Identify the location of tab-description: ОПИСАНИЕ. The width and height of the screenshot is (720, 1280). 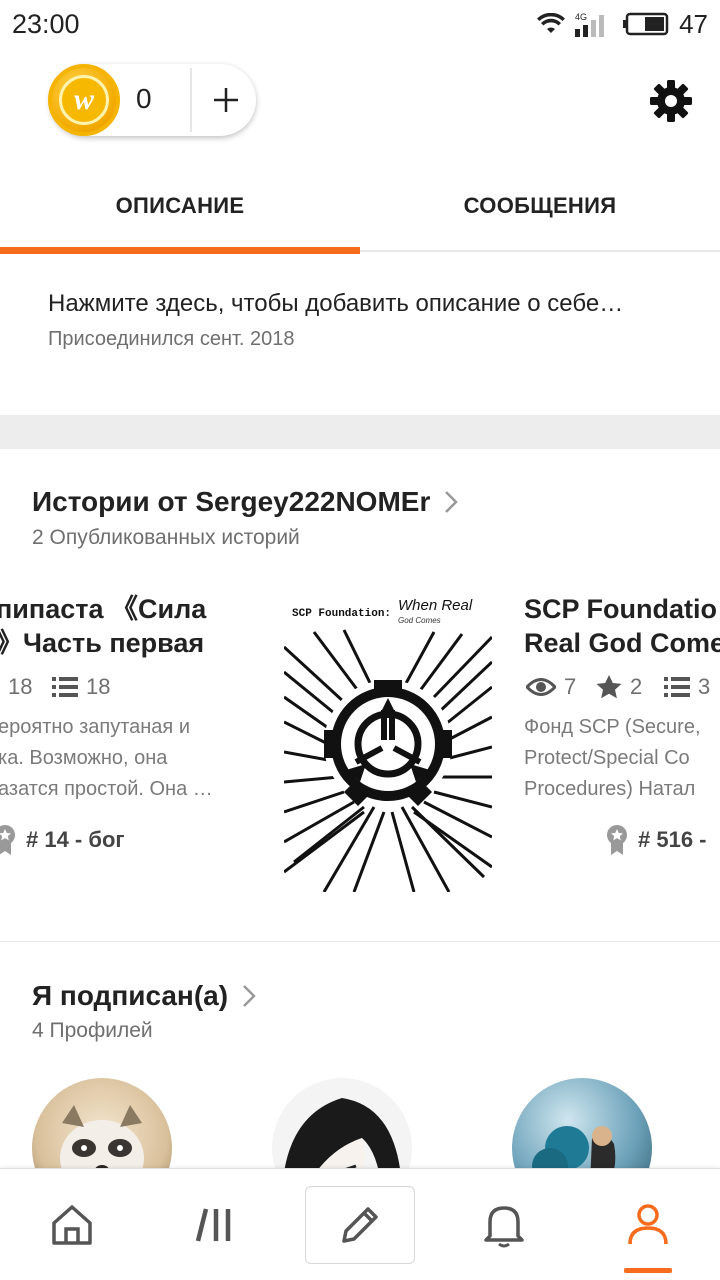
(180, 207).